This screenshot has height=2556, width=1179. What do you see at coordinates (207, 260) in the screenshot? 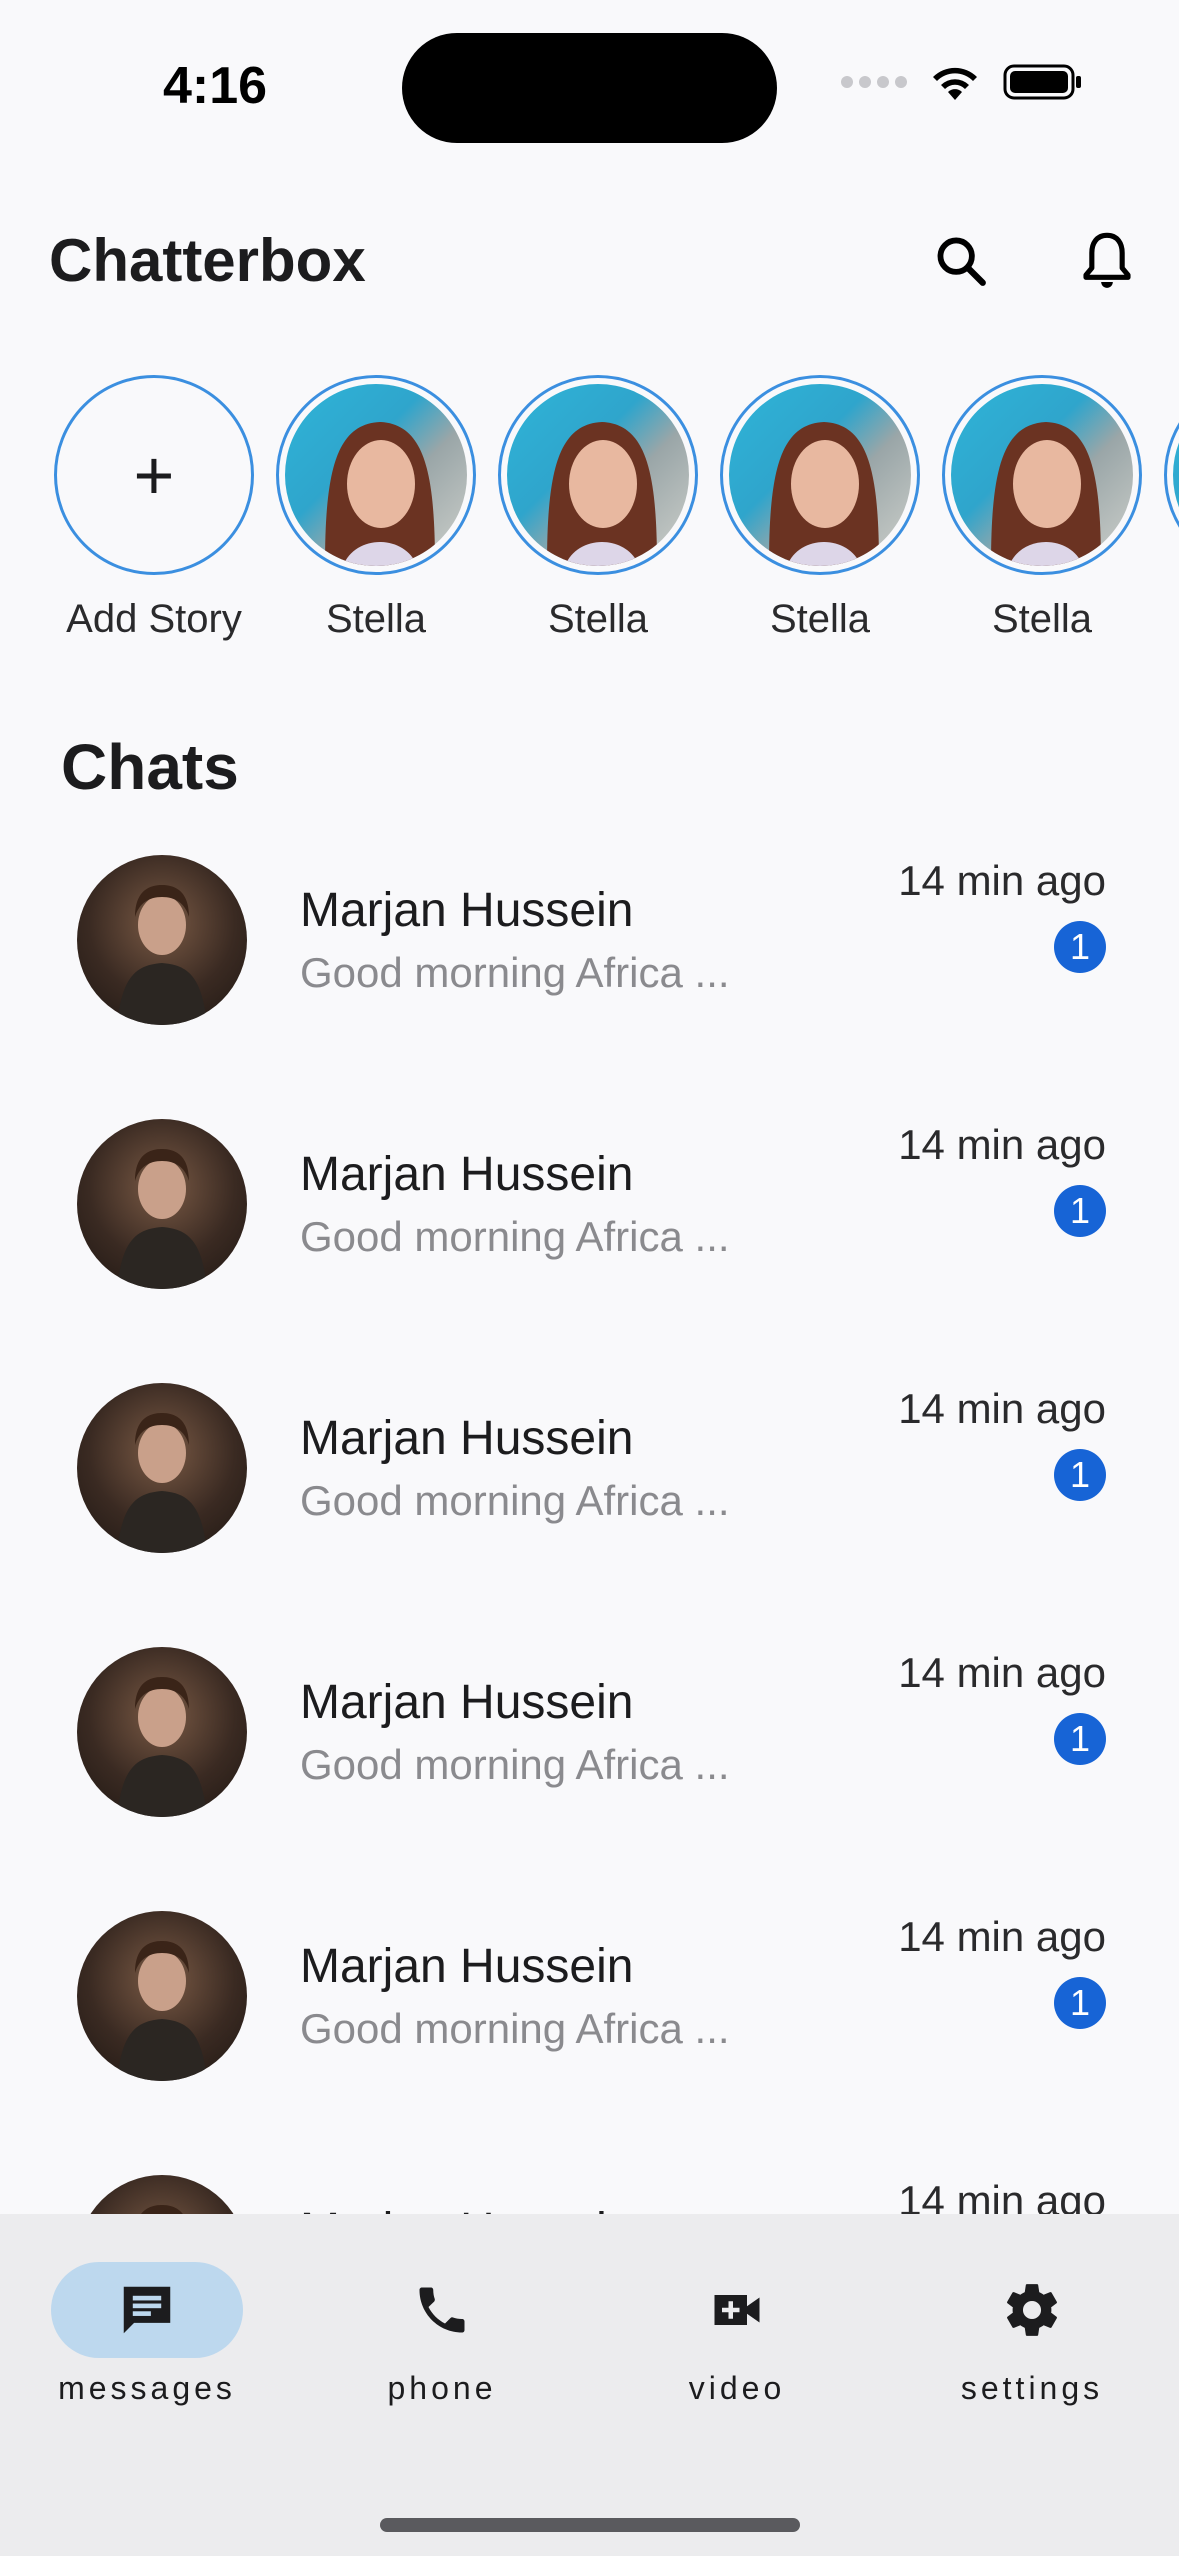
I see `app-title: Chatterbox` at bounding box center [207, 260].